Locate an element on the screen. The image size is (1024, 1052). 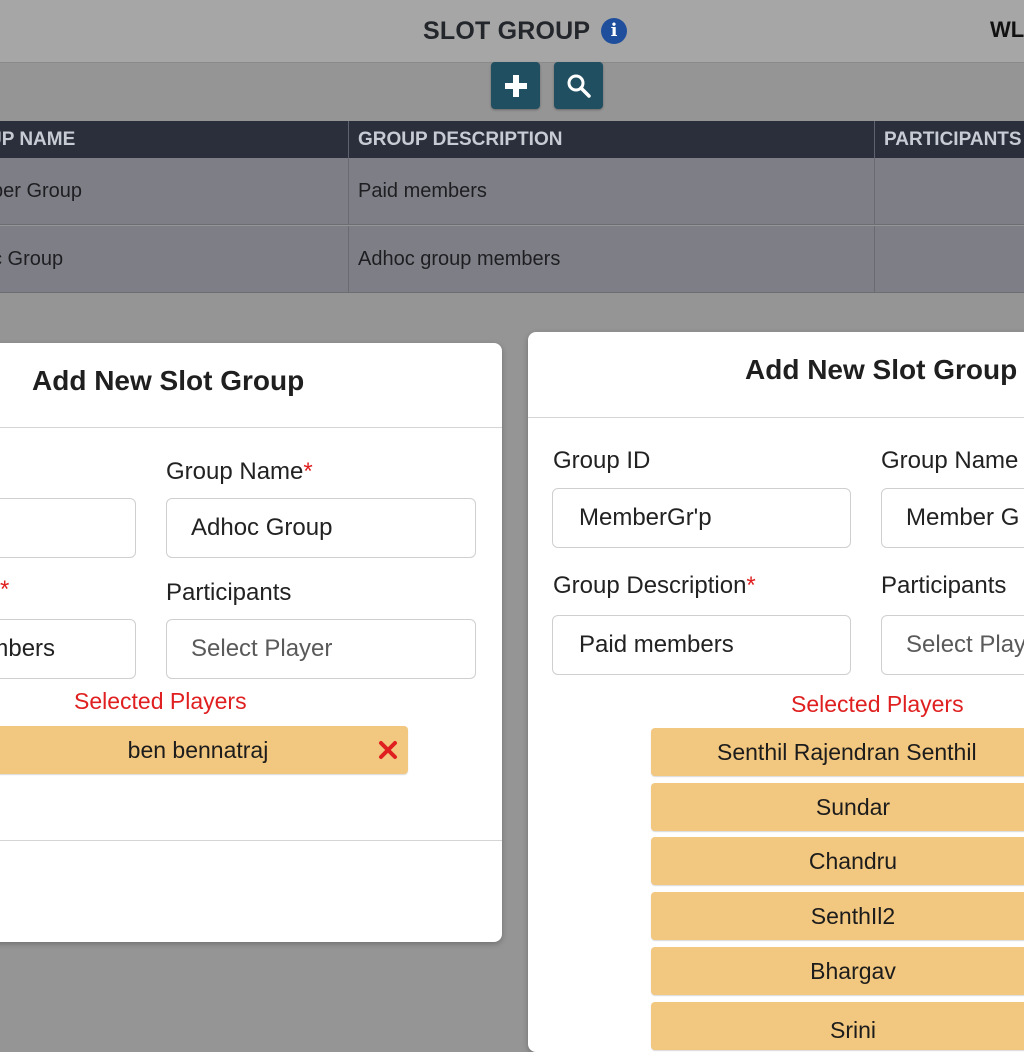
top-bar: SLOT GROUP i WL is located at coordinates (512, 31).